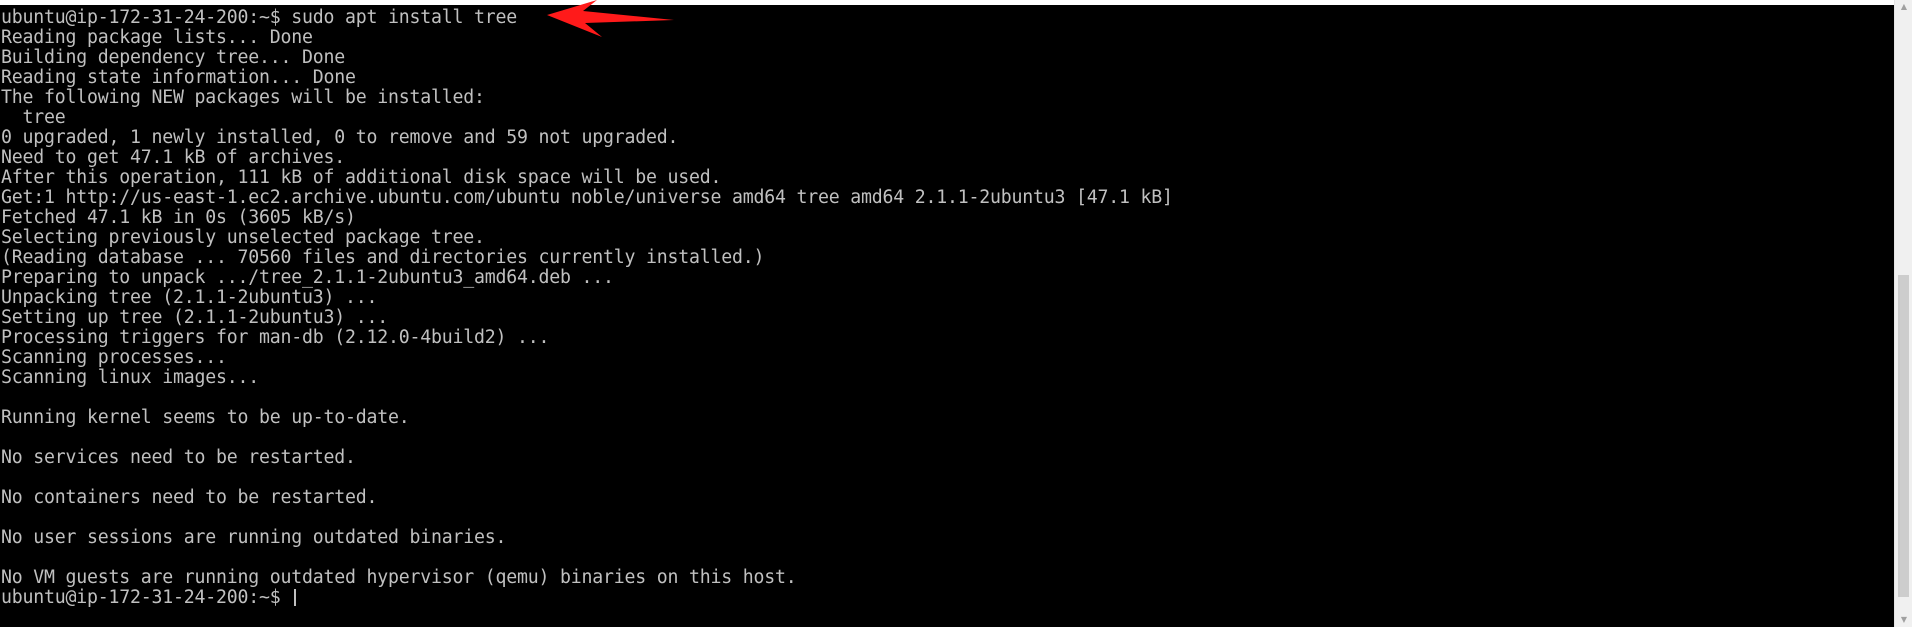 This screenshot has width=1912, height=627. What do you see at coordinates (173, 157) in the screenshot?
I see `output-line: Need to get 47.1 kB of archives.` at bounding box center [173, 157].